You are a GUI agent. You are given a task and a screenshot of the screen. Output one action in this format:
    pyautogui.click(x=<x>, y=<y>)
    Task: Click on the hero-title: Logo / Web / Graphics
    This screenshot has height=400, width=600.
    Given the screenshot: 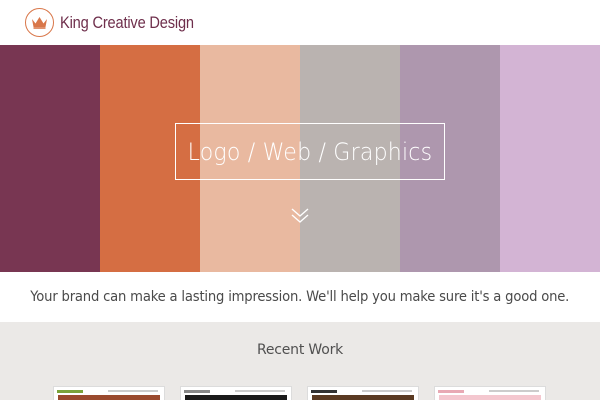 What is the action you would take?
    pyautogui.click(x=310, y=151)
    